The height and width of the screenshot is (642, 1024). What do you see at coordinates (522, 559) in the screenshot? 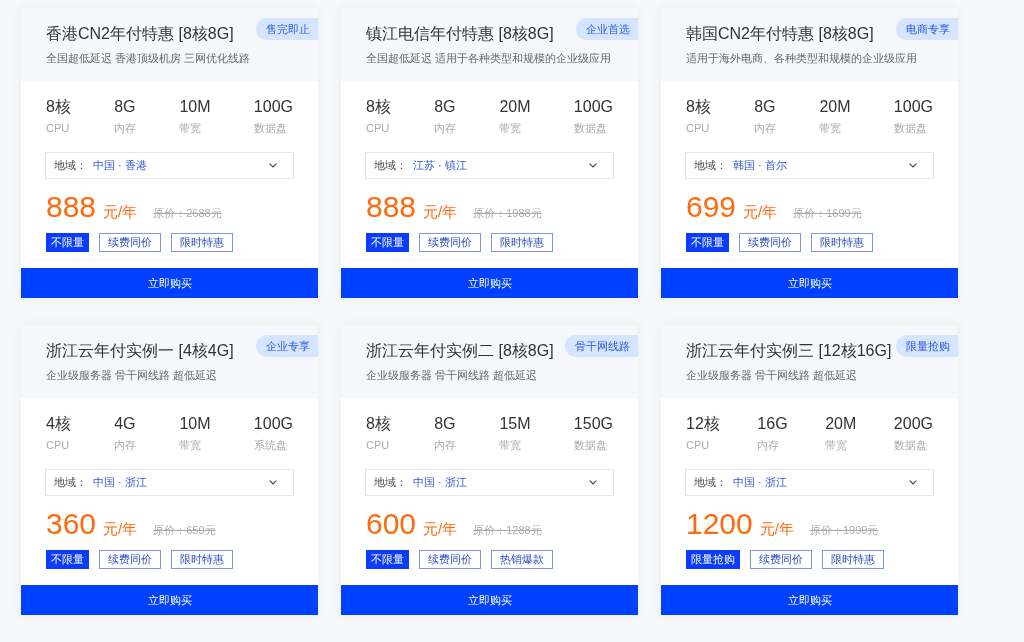
I see `feature-tag: 热销爆款` at bounding box center [522, 559].